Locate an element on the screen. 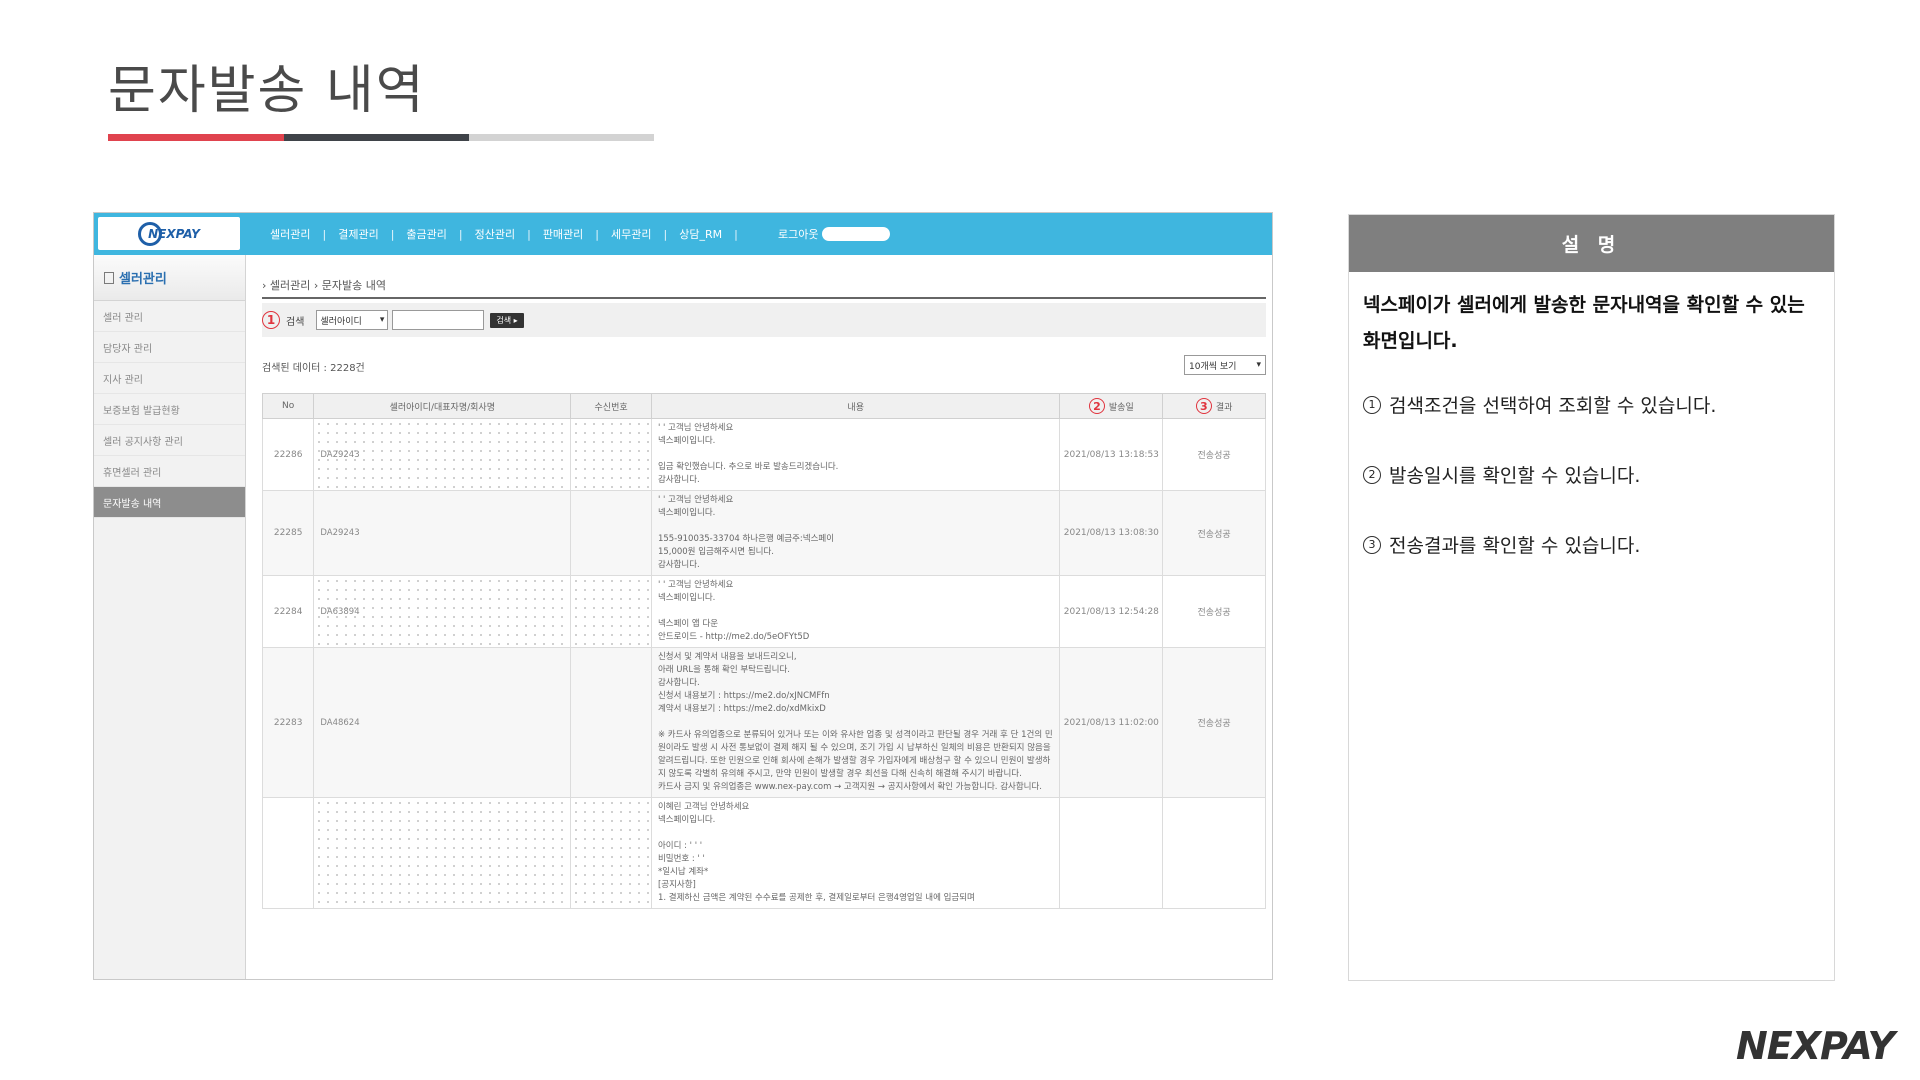 This screenshot has height=1080, width=1920. nav-item-5: 세무관리 is located at coordinates (631, 234).